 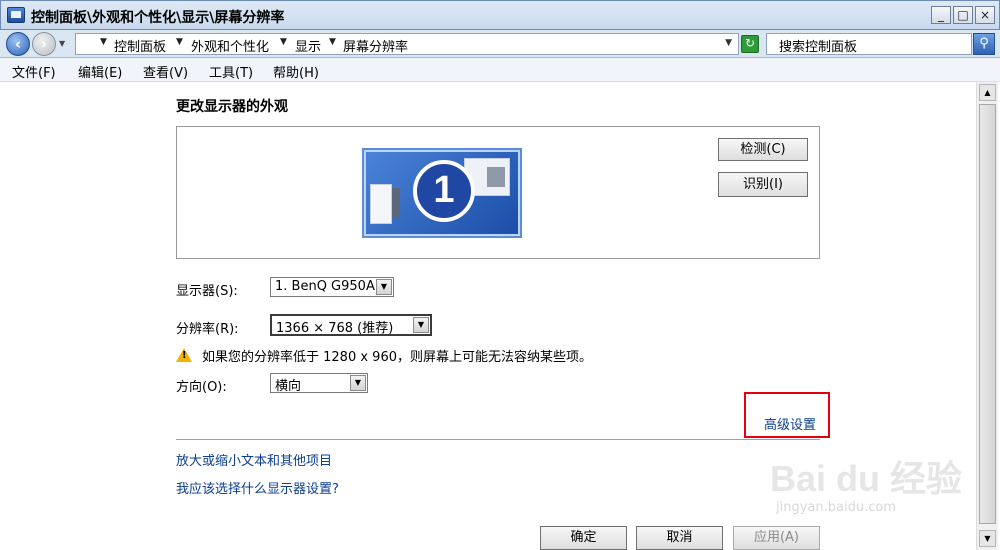 I want to click on watermark-logo: Bai du 经验, so click(x=866, y=478).